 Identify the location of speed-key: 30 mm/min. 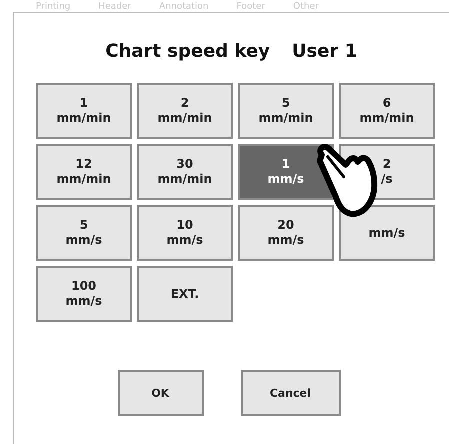
(185, 172).